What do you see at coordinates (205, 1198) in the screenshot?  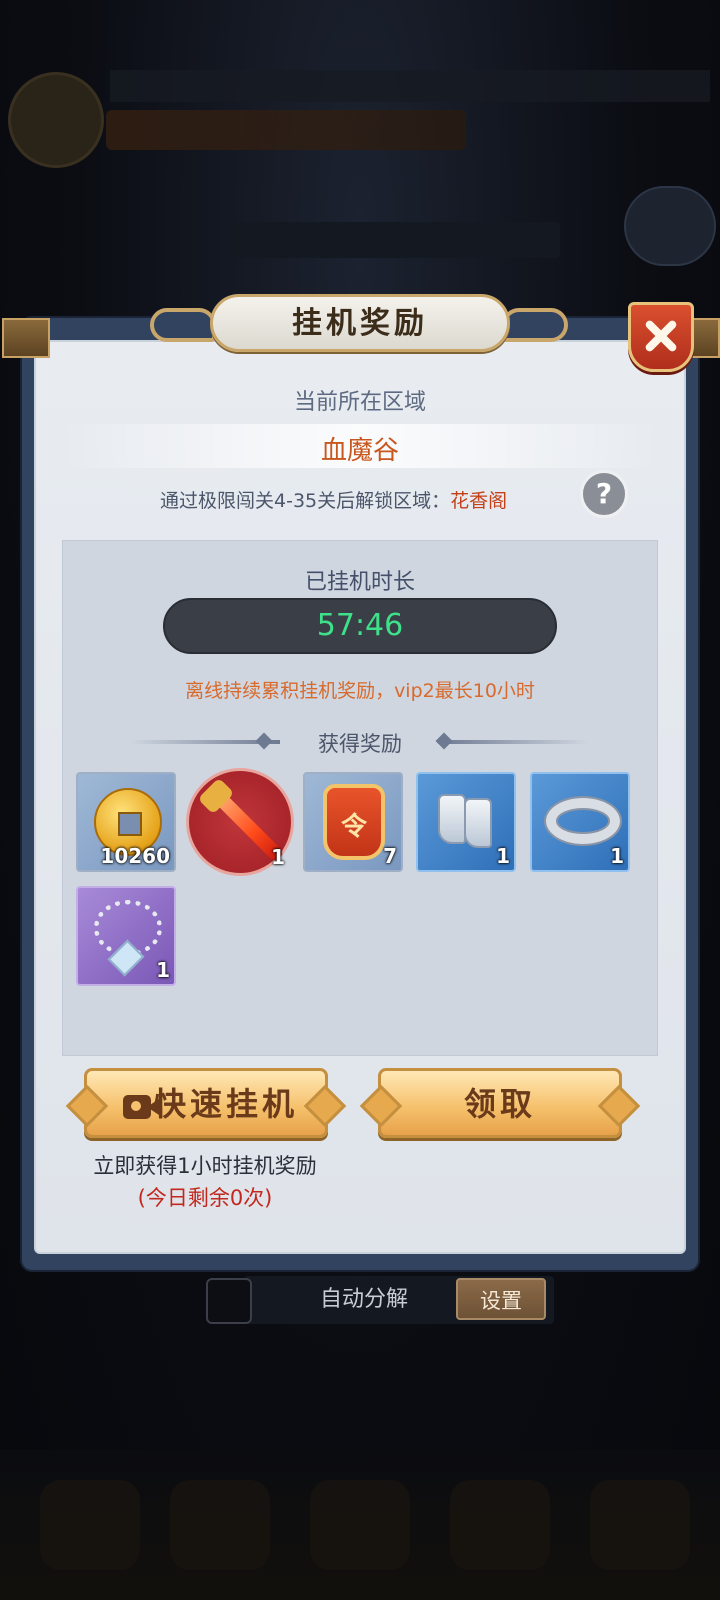 I see `quick-idle-remaining: (今日剩余0次)` at bounding box center [205, 1198].